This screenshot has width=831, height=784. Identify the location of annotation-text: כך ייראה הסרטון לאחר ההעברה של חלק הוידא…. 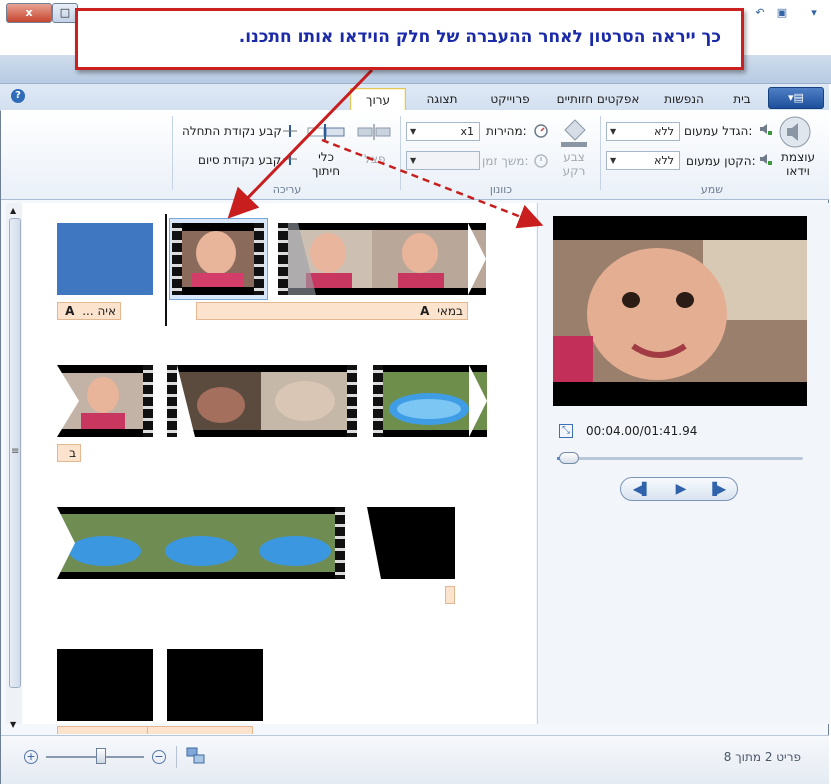
(479, 37).